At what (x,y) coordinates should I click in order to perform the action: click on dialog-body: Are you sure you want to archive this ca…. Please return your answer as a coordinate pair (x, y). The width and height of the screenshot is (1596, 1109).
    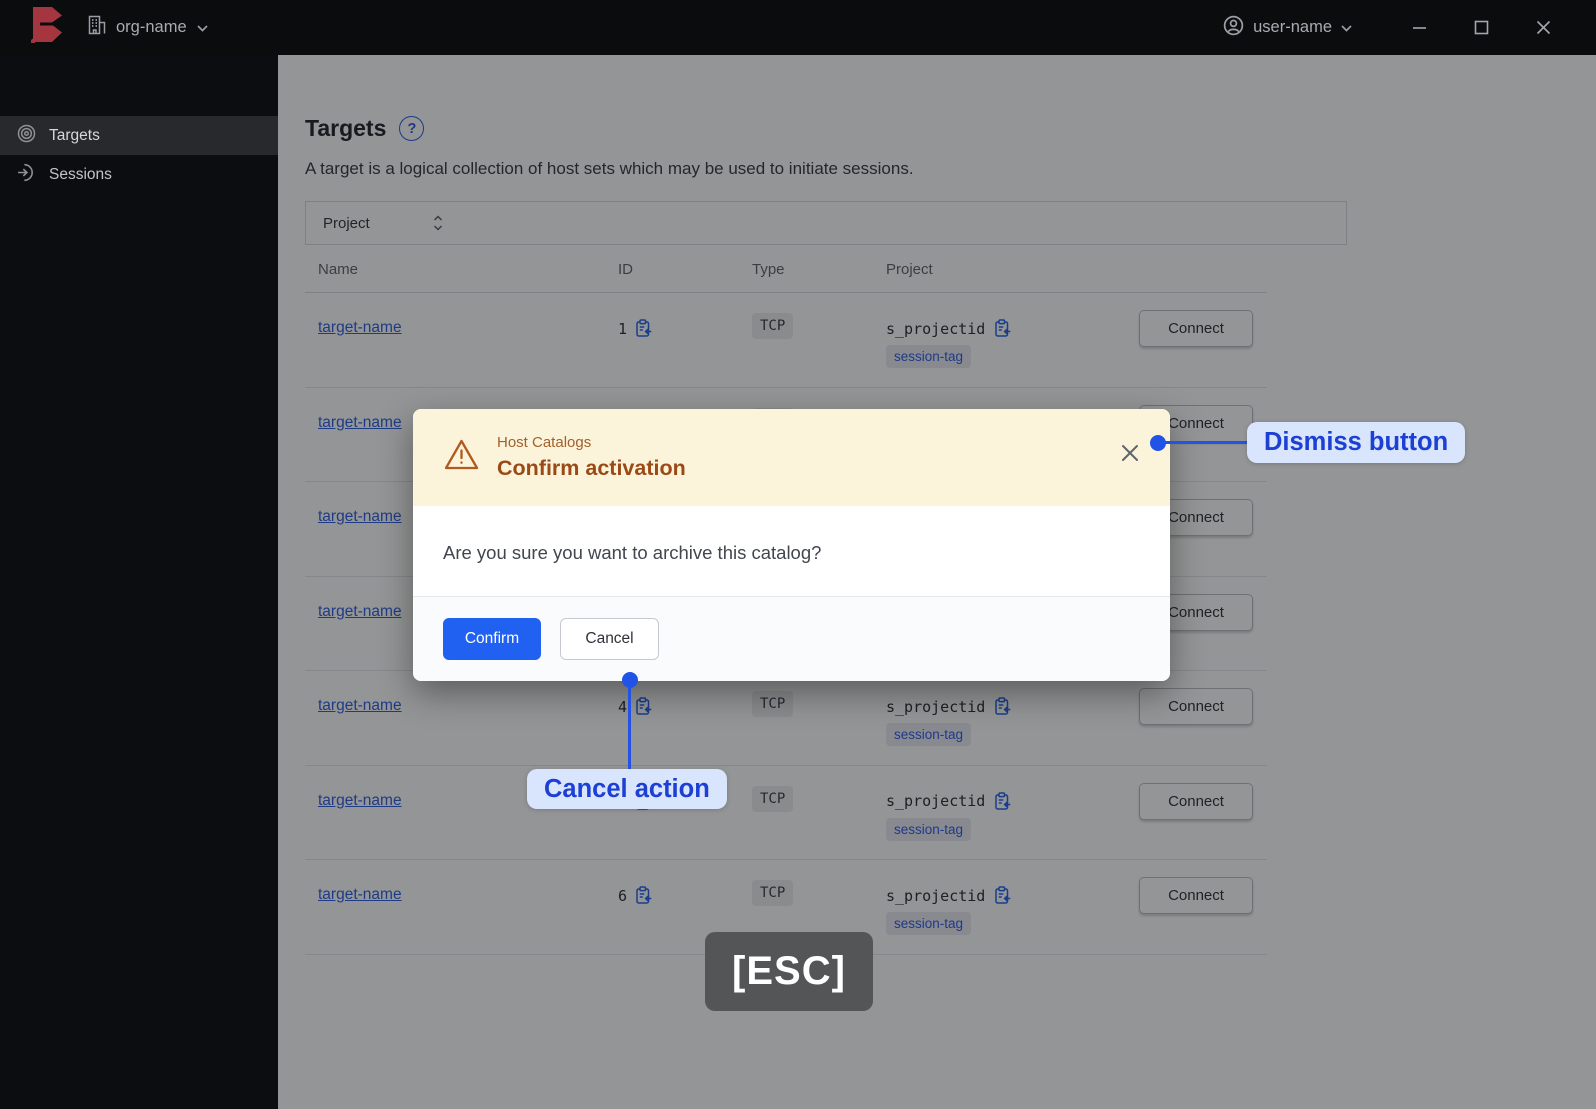
    Looking at the image, I should click on (632, 552).